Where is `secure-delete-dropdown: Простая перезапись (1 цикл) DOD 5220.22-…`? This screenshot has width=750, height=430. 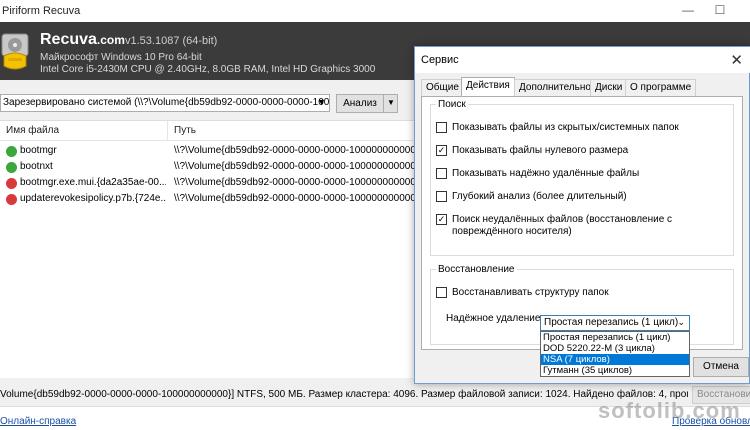 secure-delete-dropdown: Простая перезапись (1 цикл) DOD 5220.22-… is located at coordinates (615, 354).